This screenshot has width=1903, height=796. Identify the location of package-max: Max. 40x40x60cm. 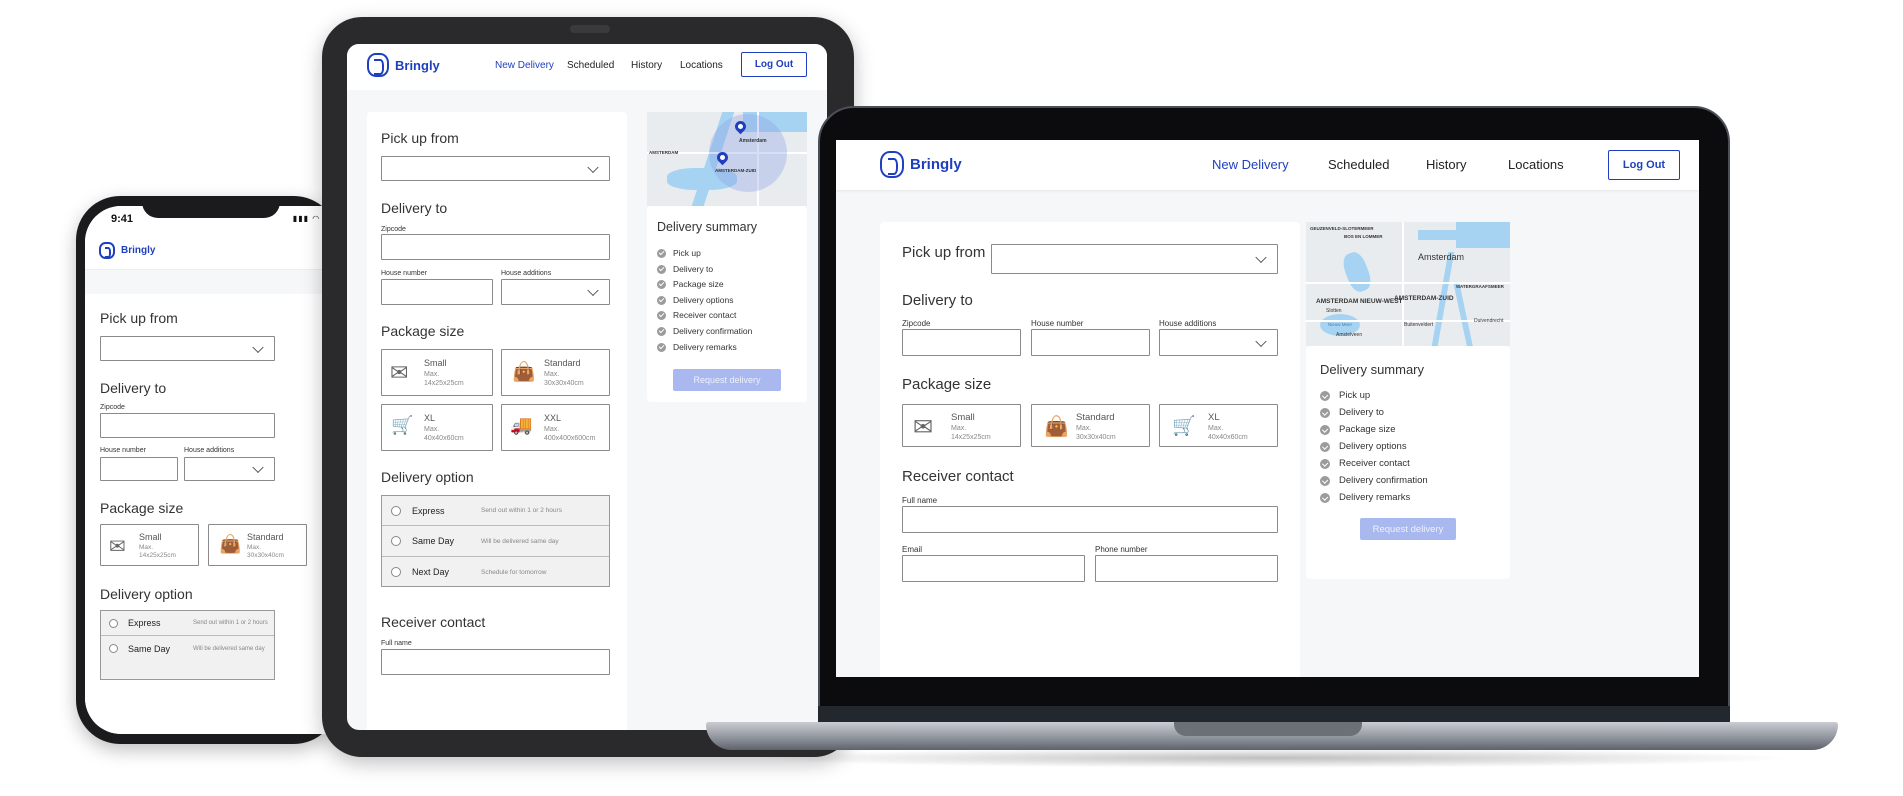
(1228, 433).